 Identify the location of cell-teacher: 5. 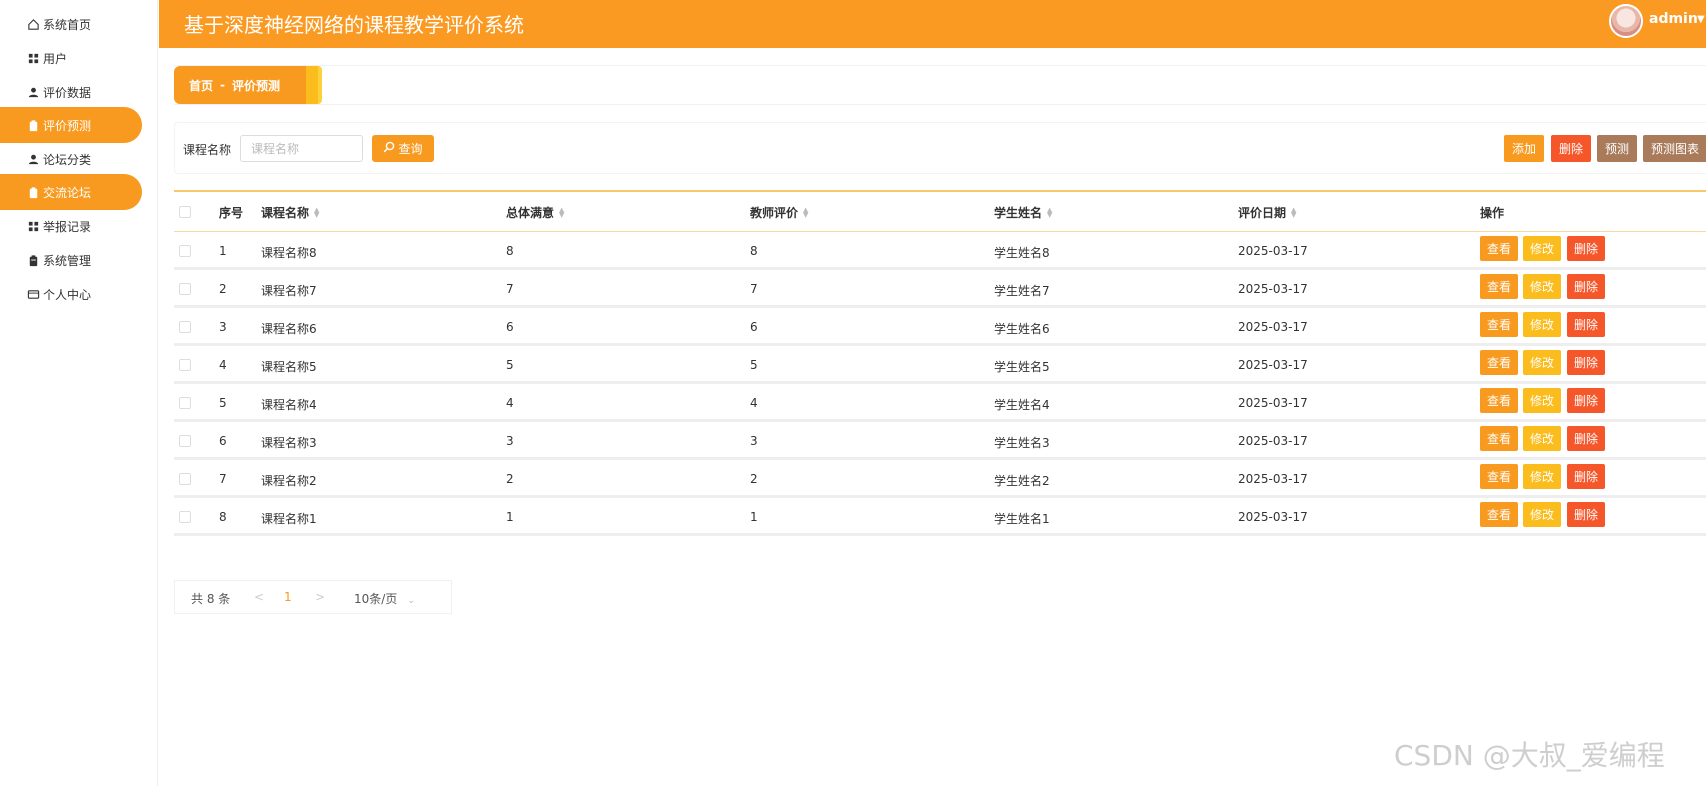
(754, 365).